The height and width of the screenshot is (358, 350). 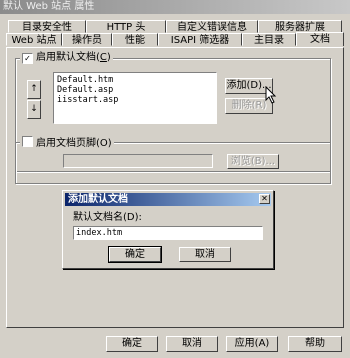 I want to click on cancel-button: 取消, so click(x=192, y=344).